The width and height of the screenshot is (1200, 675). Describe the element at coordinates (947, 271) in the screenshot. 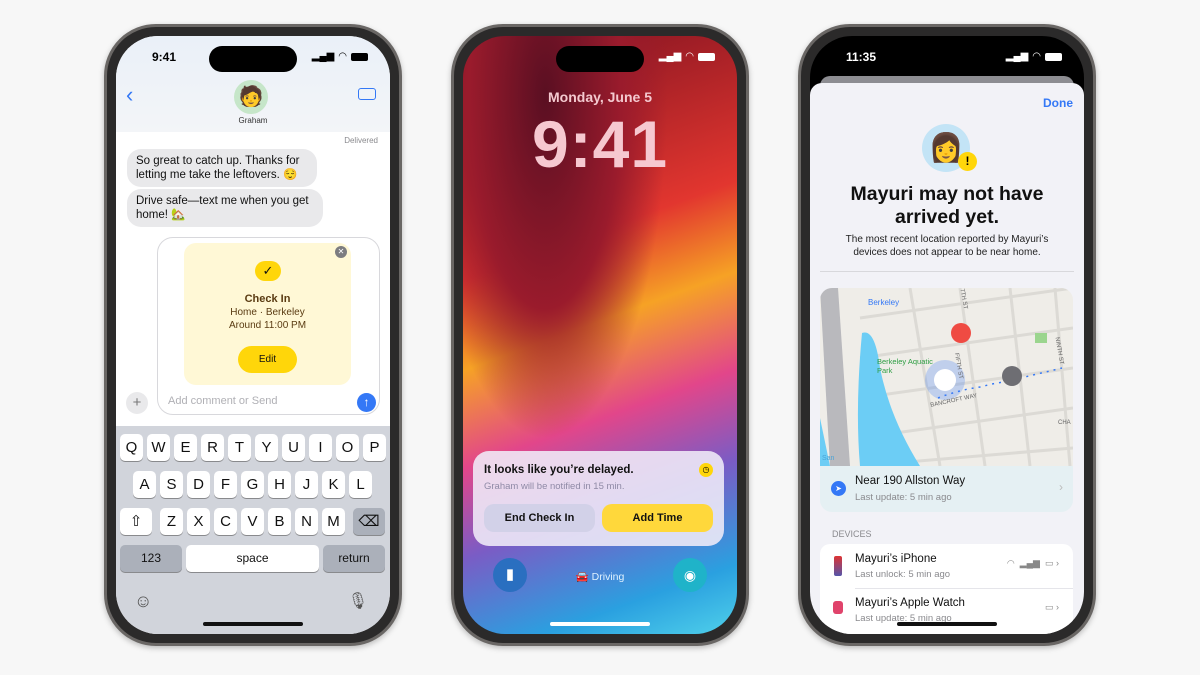

I see `divider` at that location.